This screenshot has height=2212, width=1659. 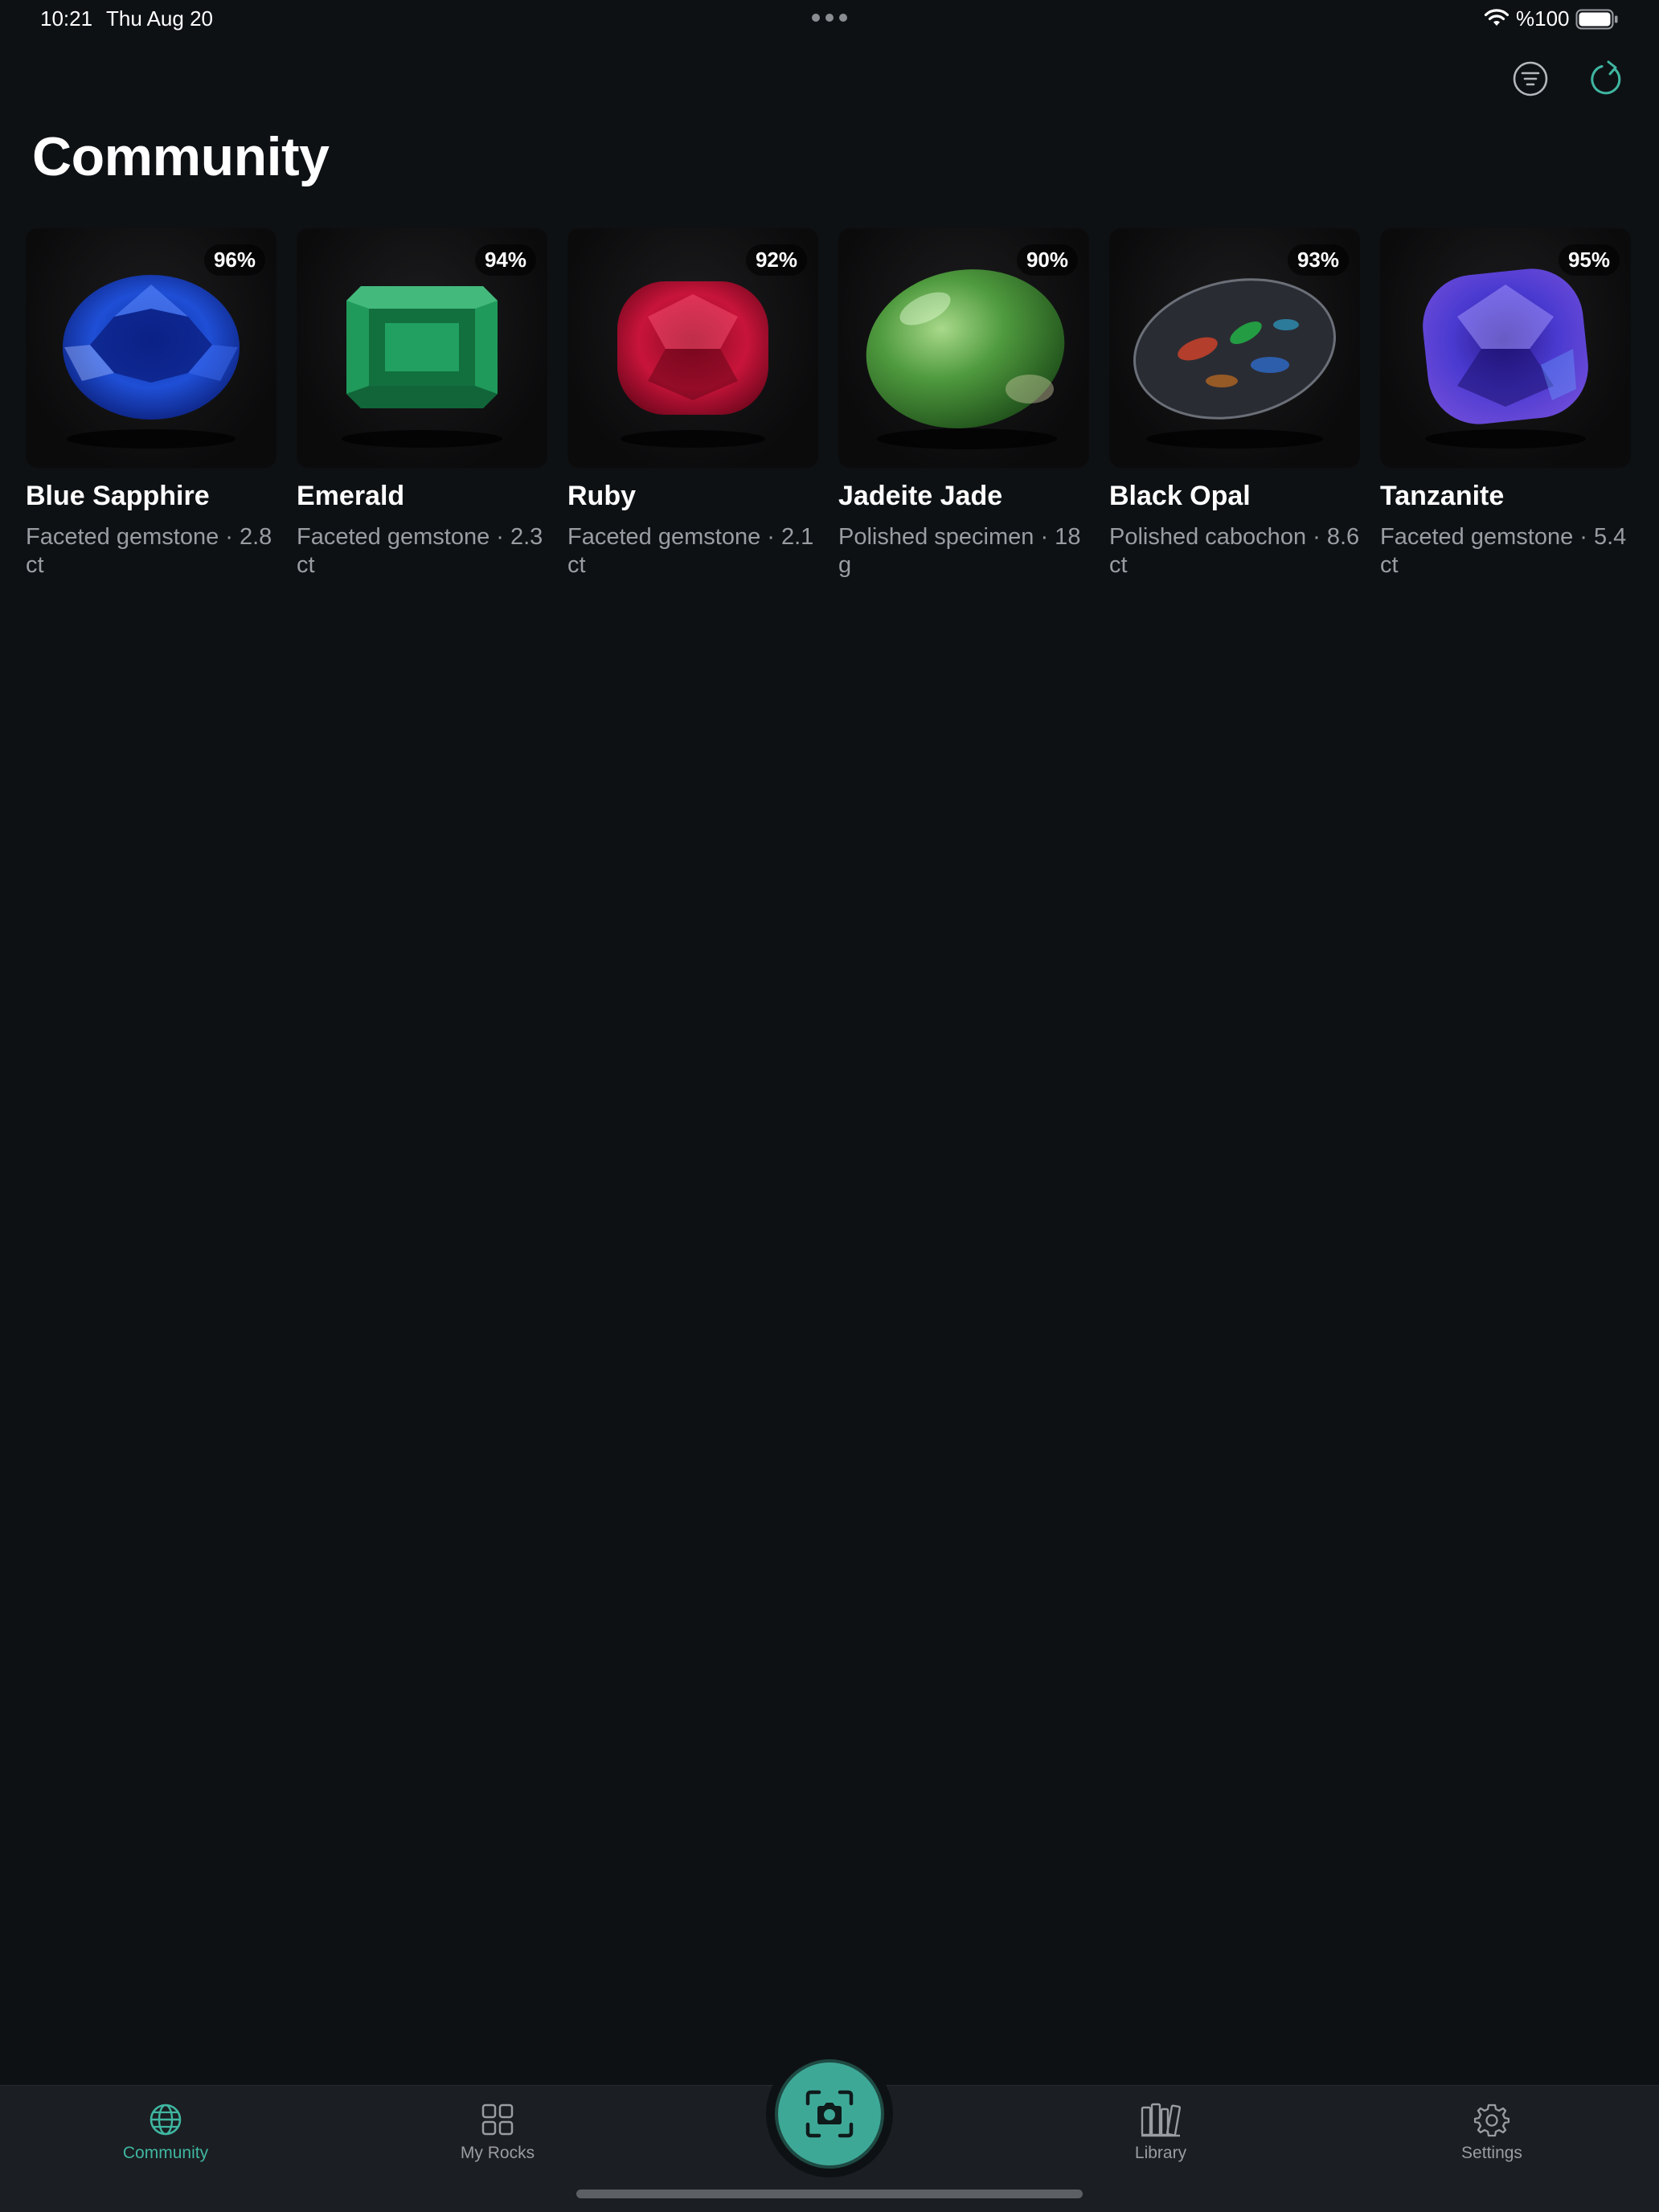 What do you see at coordinates (829, 2193) in the screenshot?
I see `home-indicator` at bounding box center [829, 2193].